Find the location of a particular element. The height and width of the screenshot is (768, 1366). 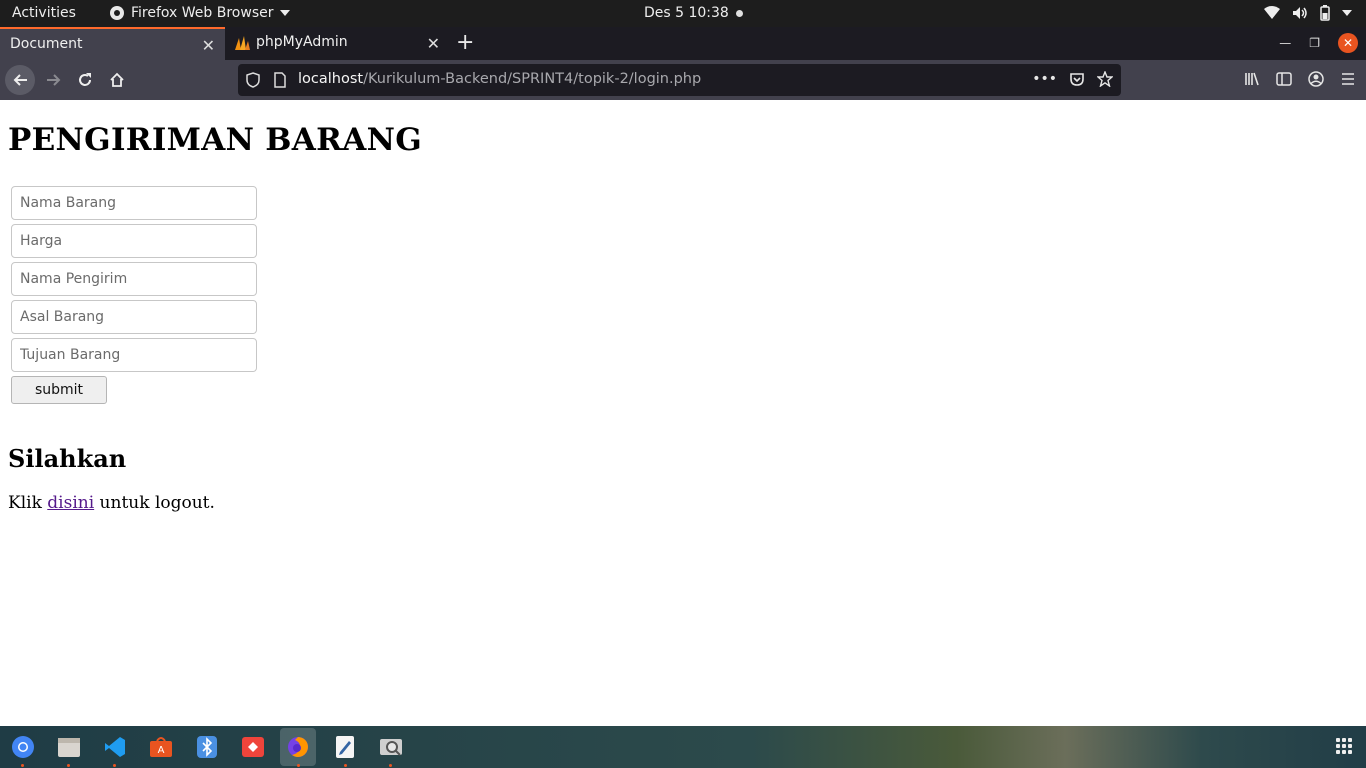

arrow-left-icon is located at coordinates (20, 80).